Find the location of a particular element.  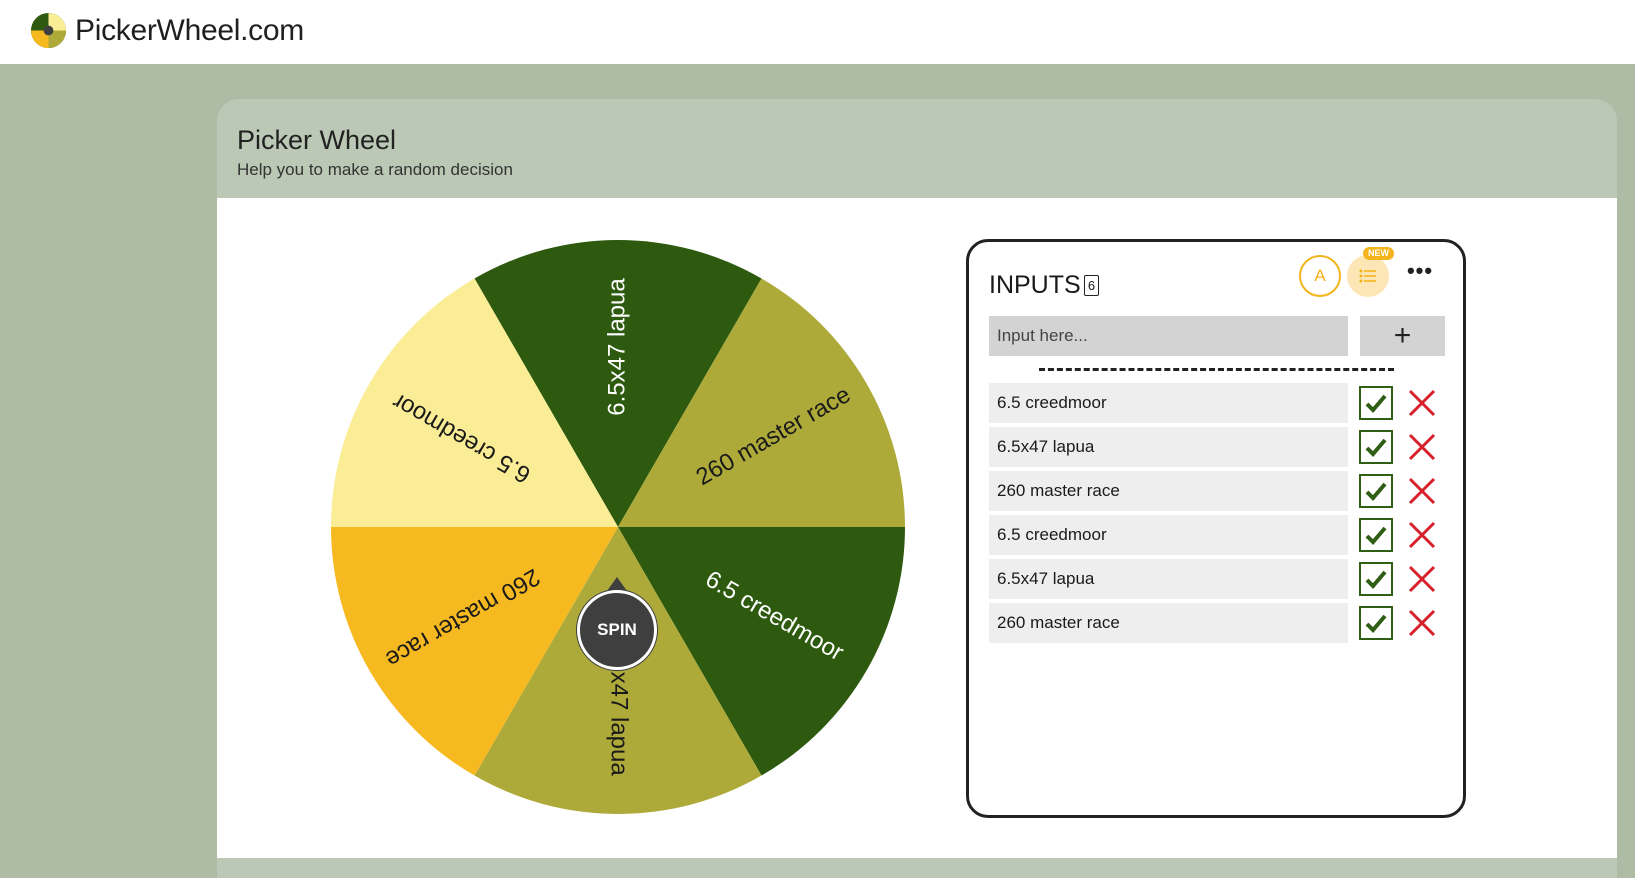

top-bar: PickerWheel.com is located at coordinates (817, 32).